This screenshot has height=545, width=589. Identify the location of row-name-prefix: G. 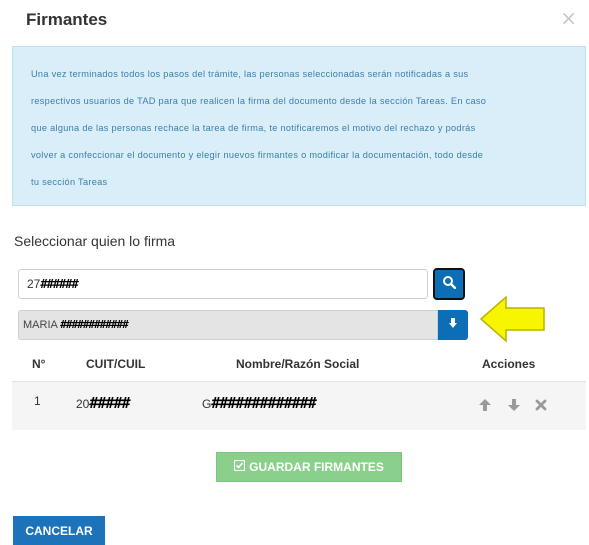
(207, 404).